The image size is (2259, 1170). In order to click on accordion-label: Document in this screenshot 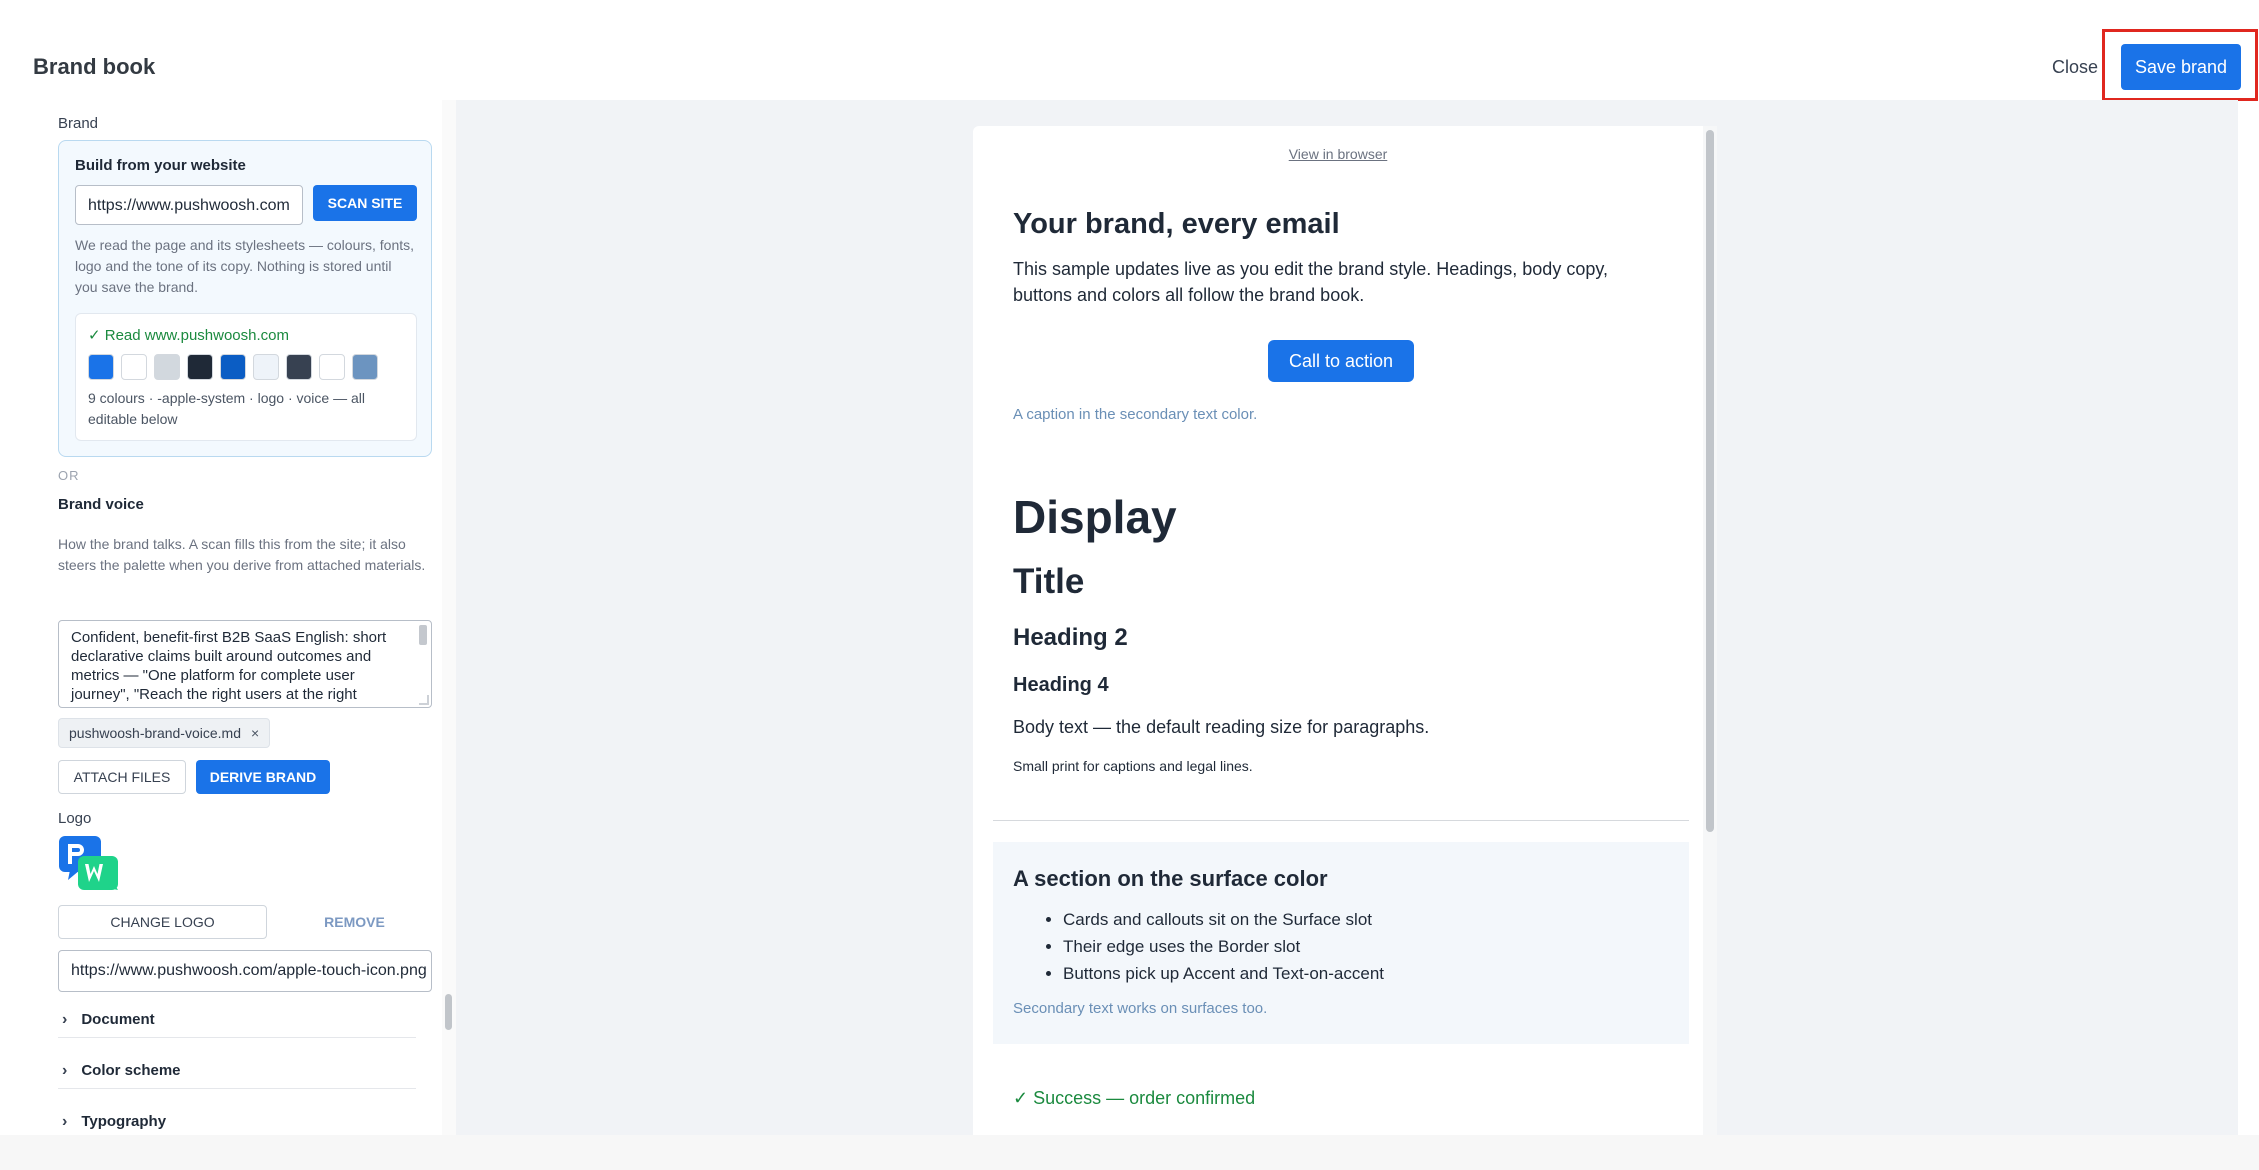, I will do `click(118, 1019)`.